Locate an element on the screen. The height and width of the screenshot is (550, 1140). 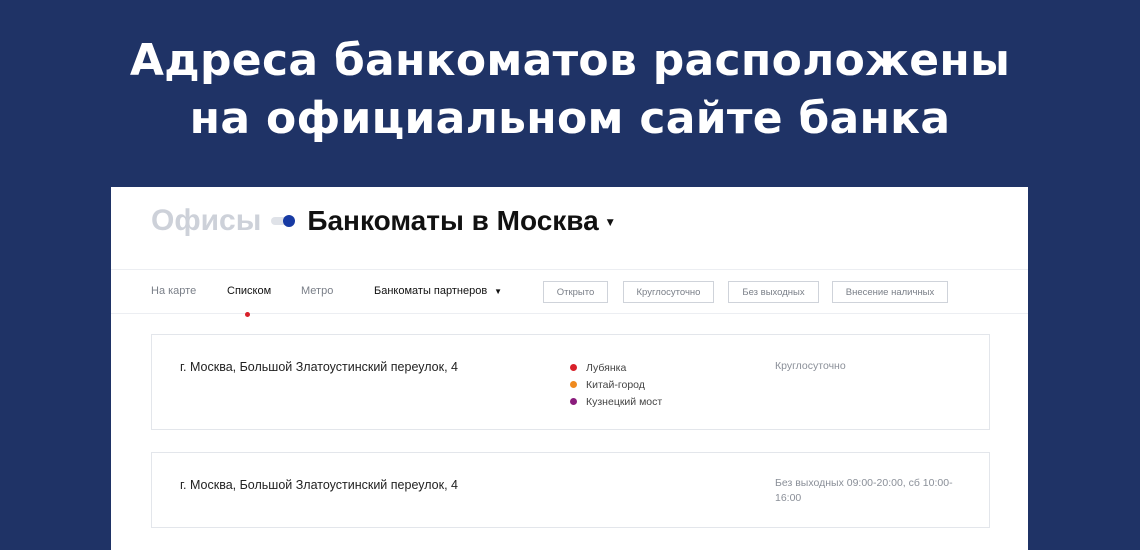
metro-station: Кузнецкий мост is located at coordinates (616, 401).